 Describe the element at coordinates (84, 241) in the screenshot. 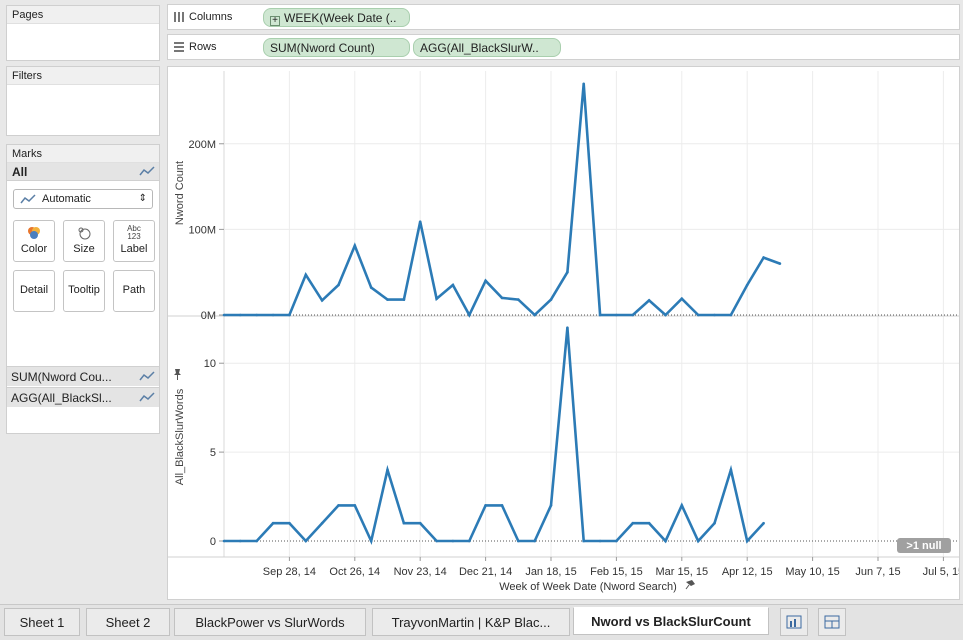

I see `size-button: Size` at that location.